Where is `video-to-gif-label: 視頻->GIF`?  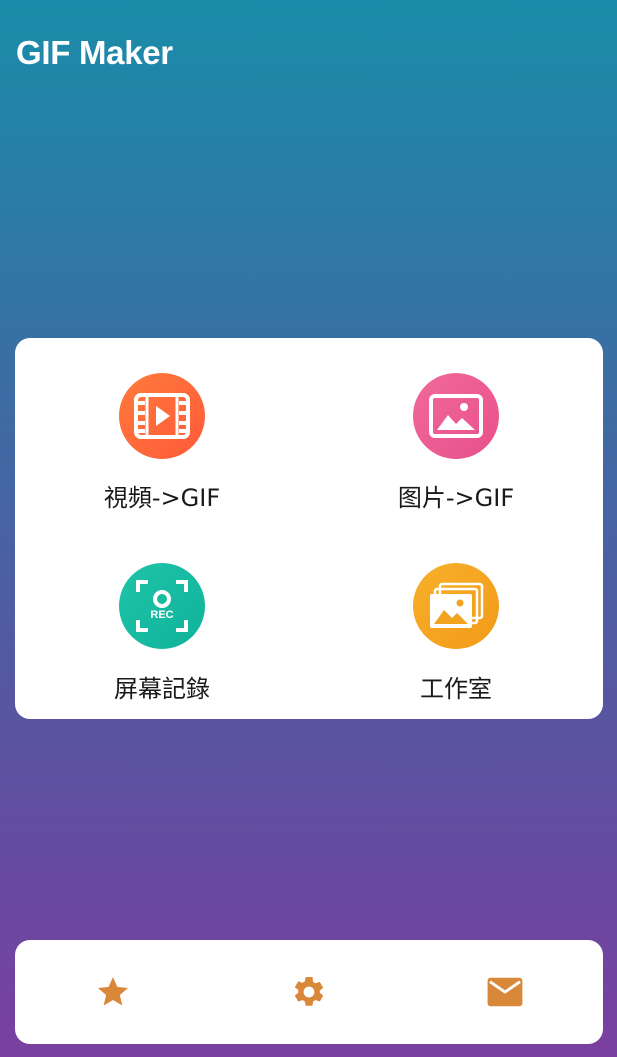 video-to-gif-label: 視頻->GIF is located at coordinates (162, 498).